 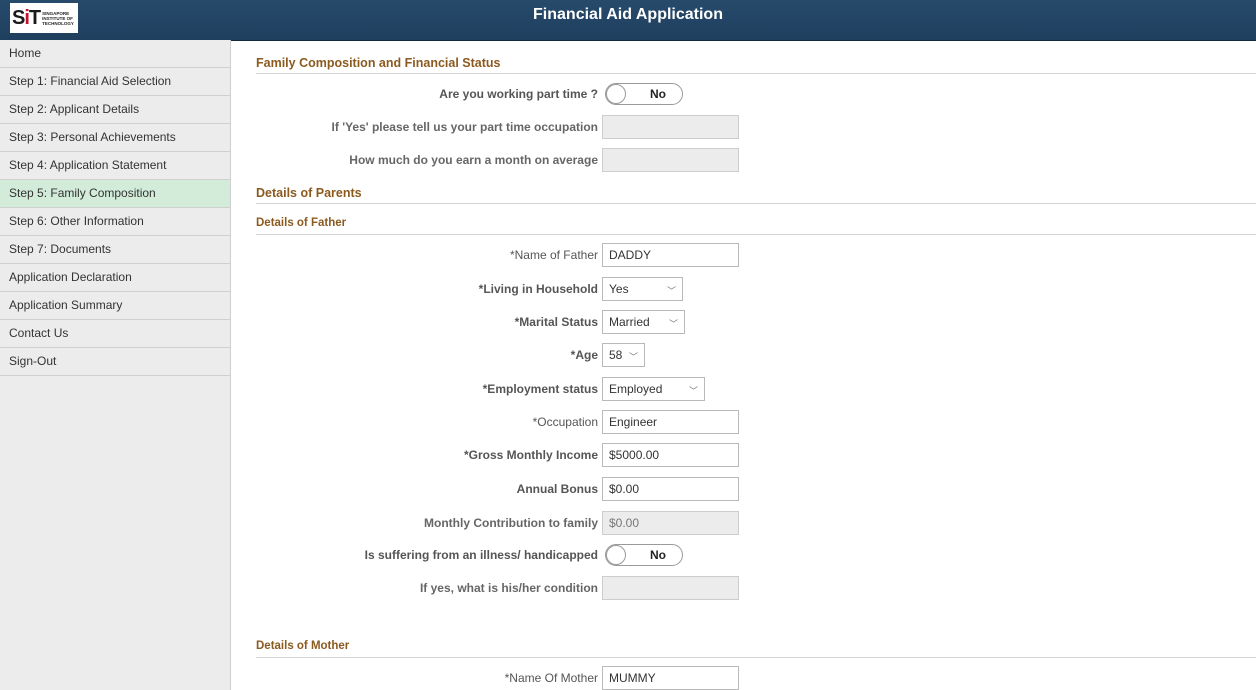 What do you see at coordinates (115, 110) in the screenshot?
I see `sidebar-item-applicant-details: Step 2: Applicant Details` at bounding box center [115, 110].